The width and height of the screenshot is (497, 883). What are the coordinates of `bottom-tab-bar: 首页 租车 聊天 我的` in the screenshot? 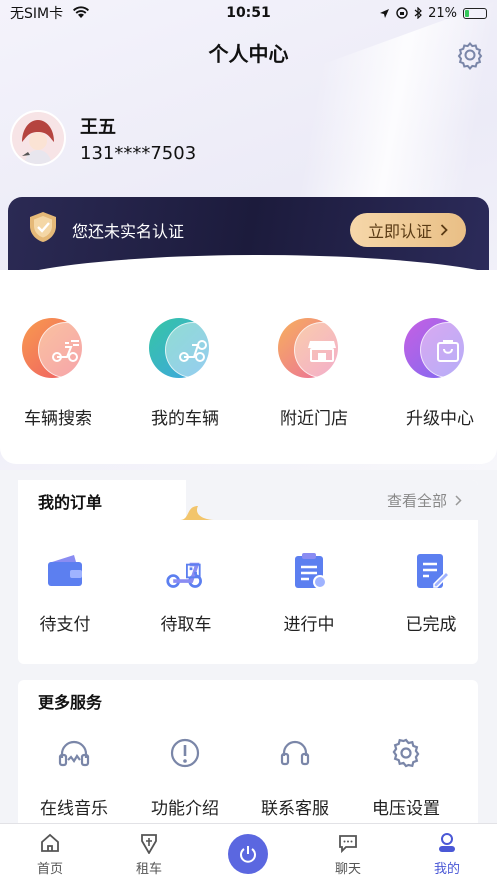 It's located at (248, 853).